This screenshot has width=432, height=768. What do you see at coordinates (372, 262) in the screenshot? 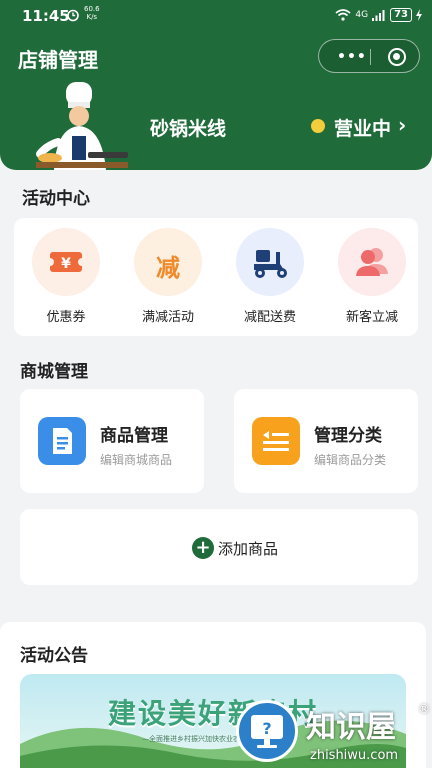
I see `new-customer-icon` at bounding box center [372, 262].